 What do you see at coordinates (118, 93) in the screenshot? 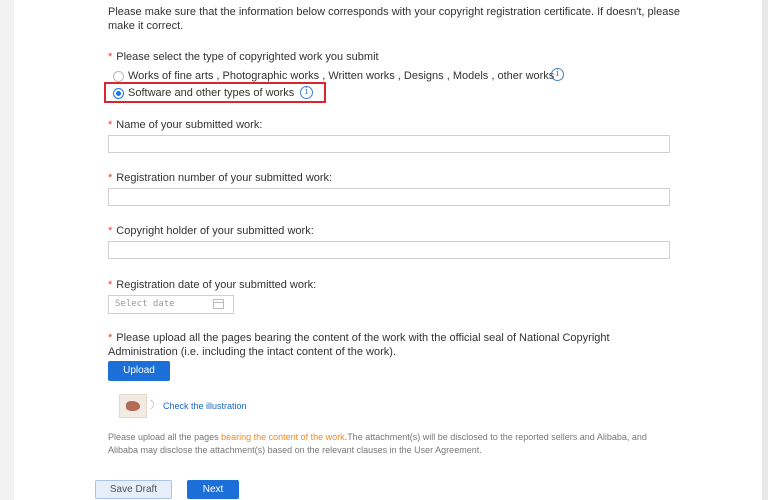
I see `work-type-radio-software` at bounding box center [118, 93].